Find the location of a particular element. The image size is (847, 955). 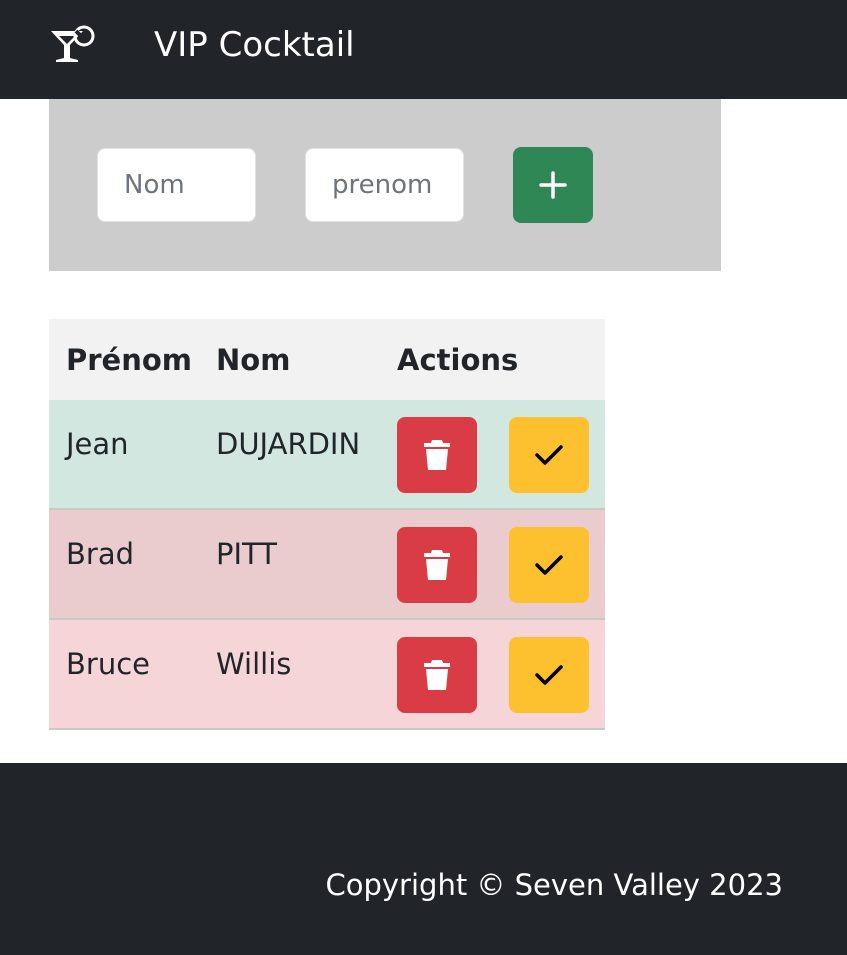

nom-input is located at coordinates (176, 185).